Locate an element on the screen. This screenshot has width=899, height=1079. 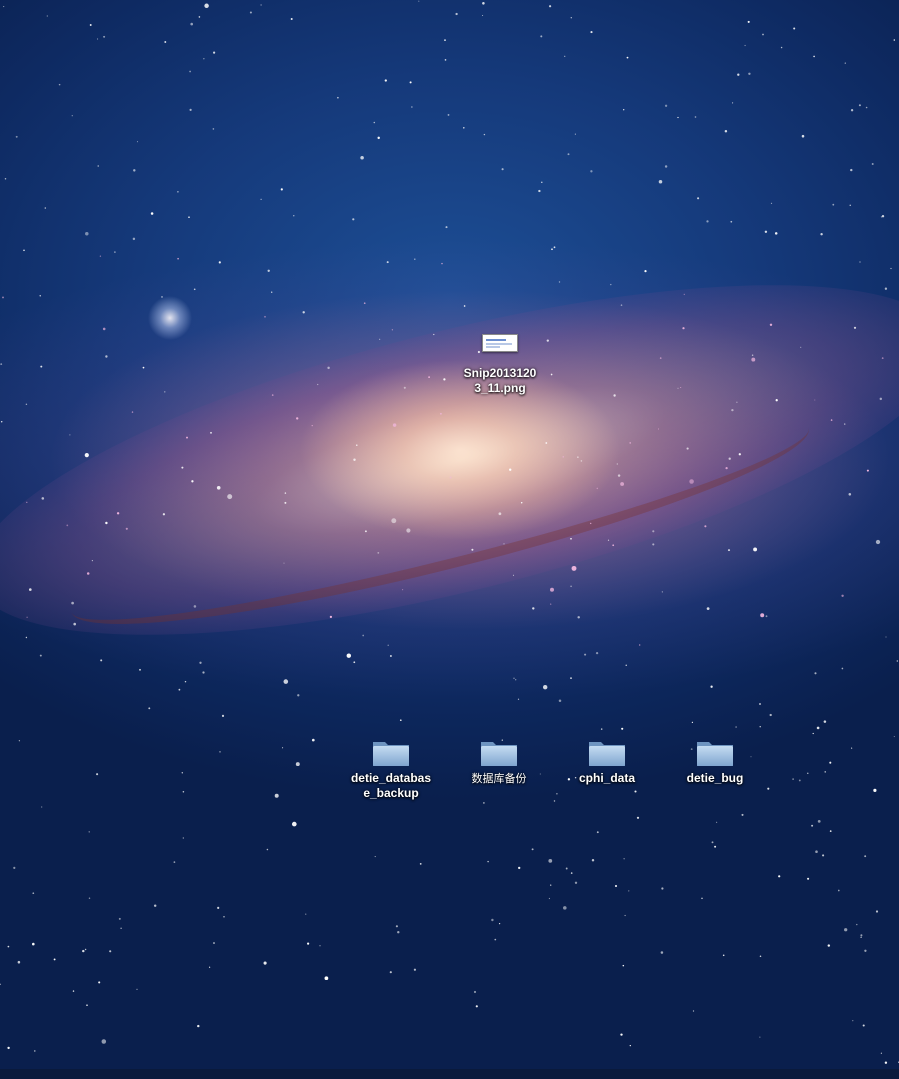
folder-label: cphi_data is located at coordinates (606, 778).